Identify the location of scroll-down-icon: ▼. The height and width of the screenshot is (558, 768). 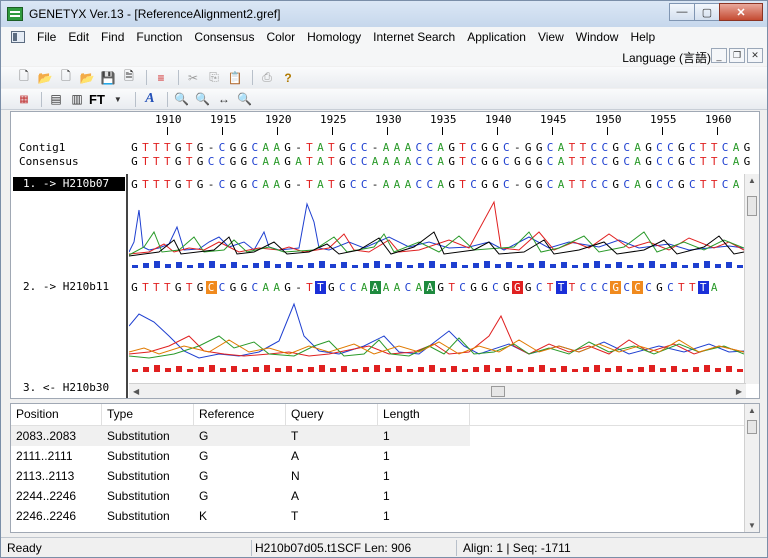
(752, 525).